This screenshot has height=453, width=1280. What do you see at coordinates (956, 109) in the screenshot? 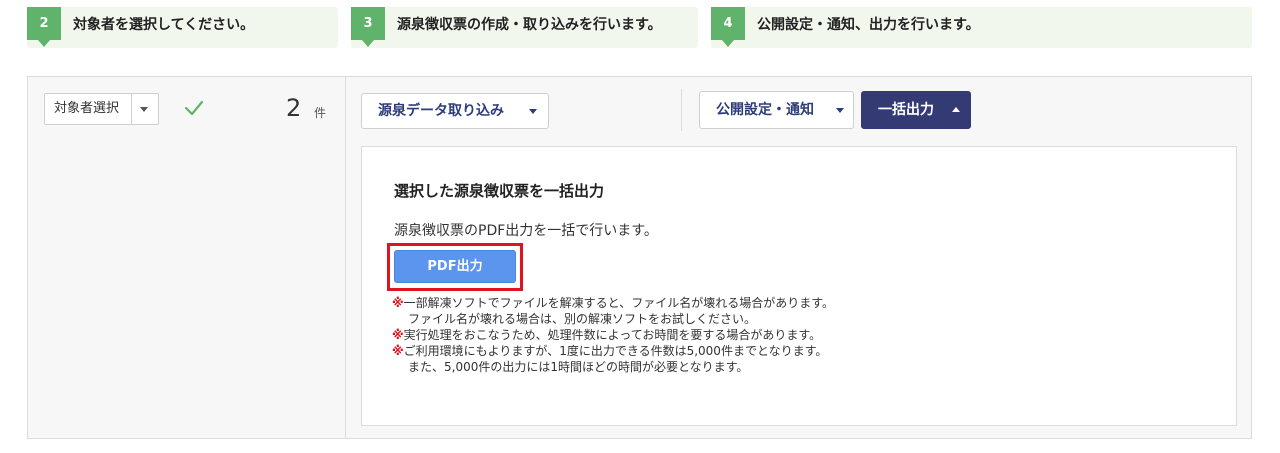
I see `chevron-up-icon` at bounding box center [956, 109].